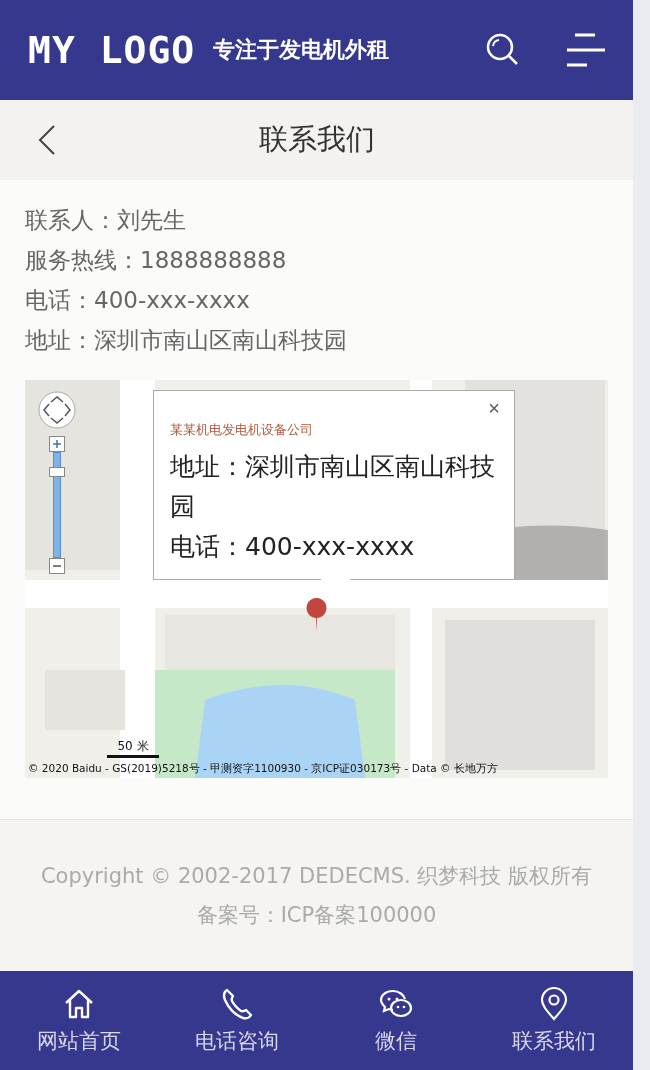 This screenshot has height=1070, width=650. What do you see at coordinates (316, 915) in the screenshot?
I see `icp-text: 备案号：ICP备案100000` at bounding box center [316, 915].